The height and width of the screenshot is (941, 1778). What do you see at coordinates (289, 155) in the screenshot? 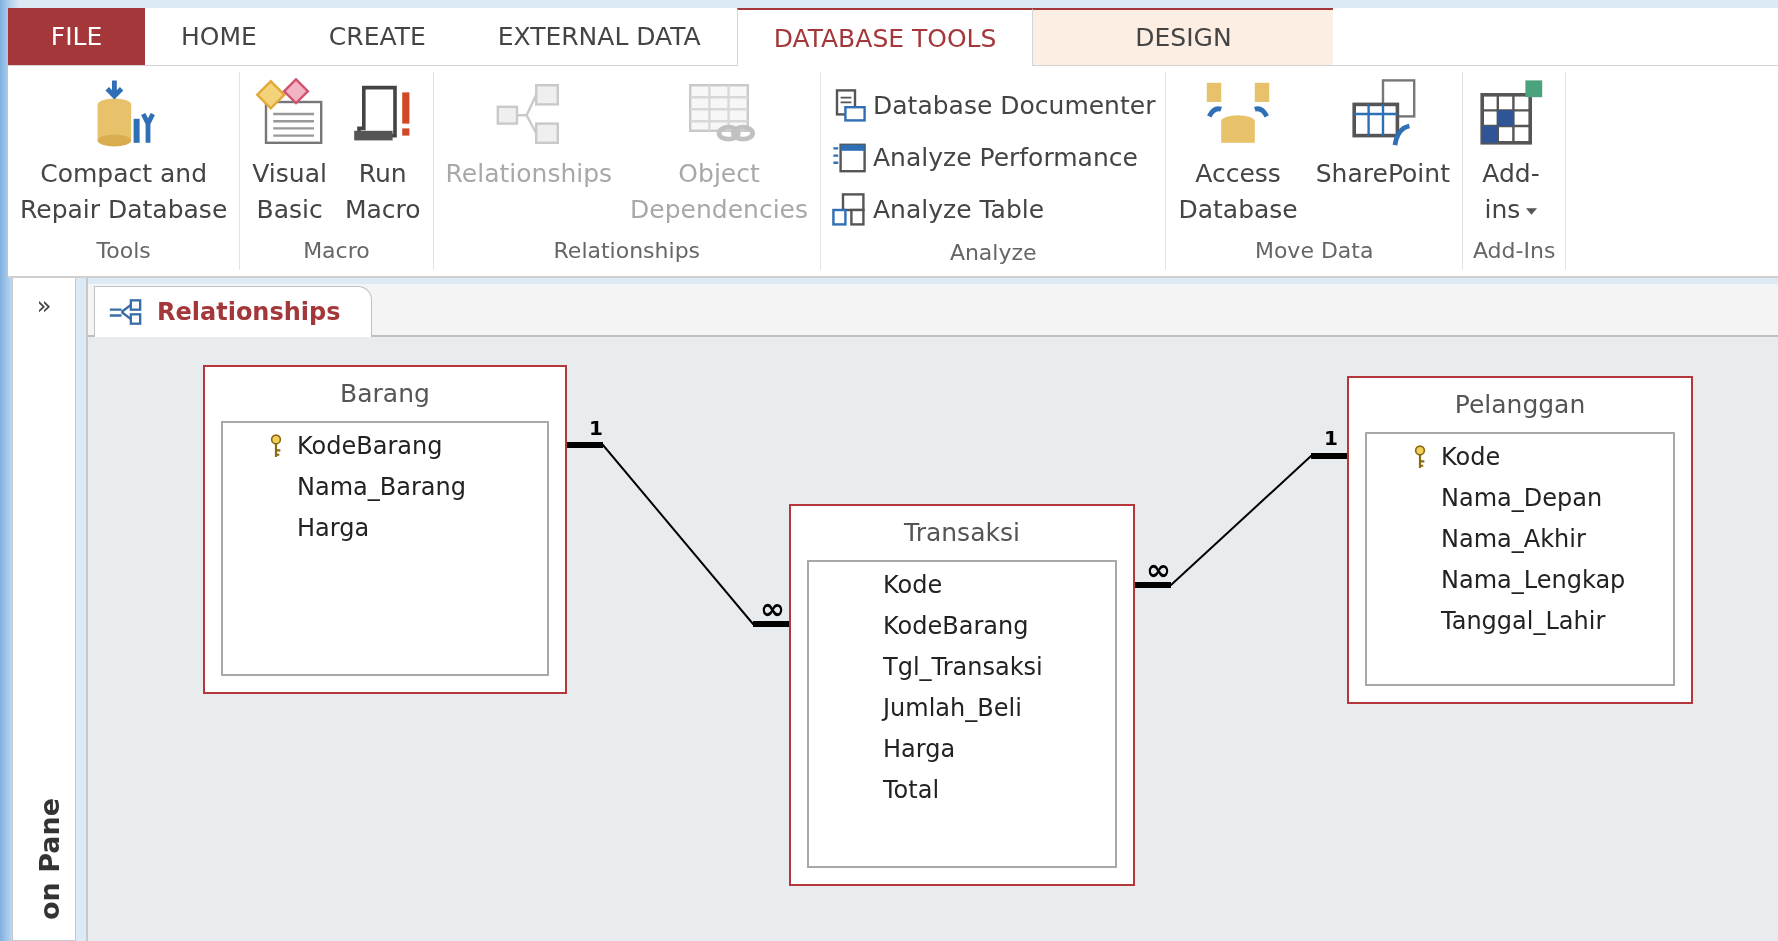
I see `ribbon-button: Visual Basic` at bounding box center [289, 155].